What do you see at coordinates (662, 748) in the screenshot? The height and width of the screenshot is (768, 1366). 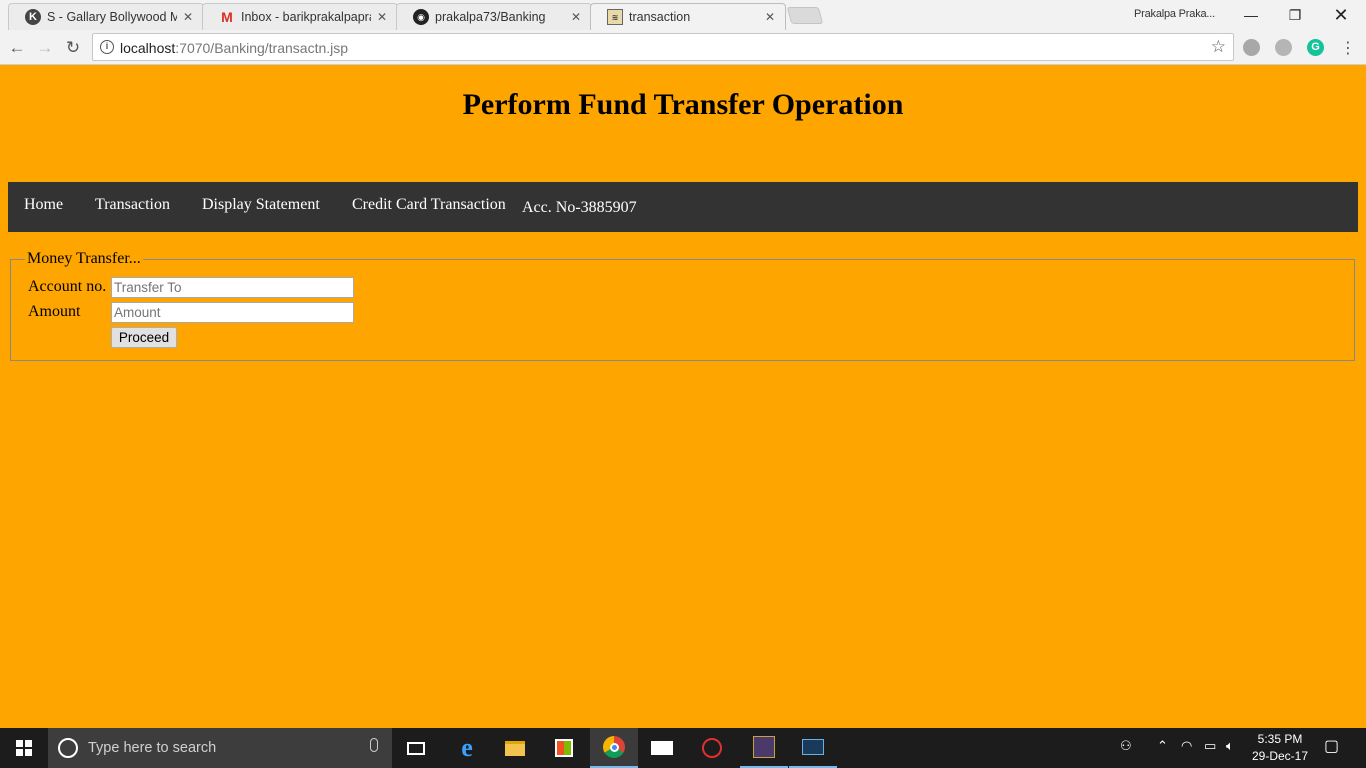 I see `mail-icon` at bounding box center [662, 748].